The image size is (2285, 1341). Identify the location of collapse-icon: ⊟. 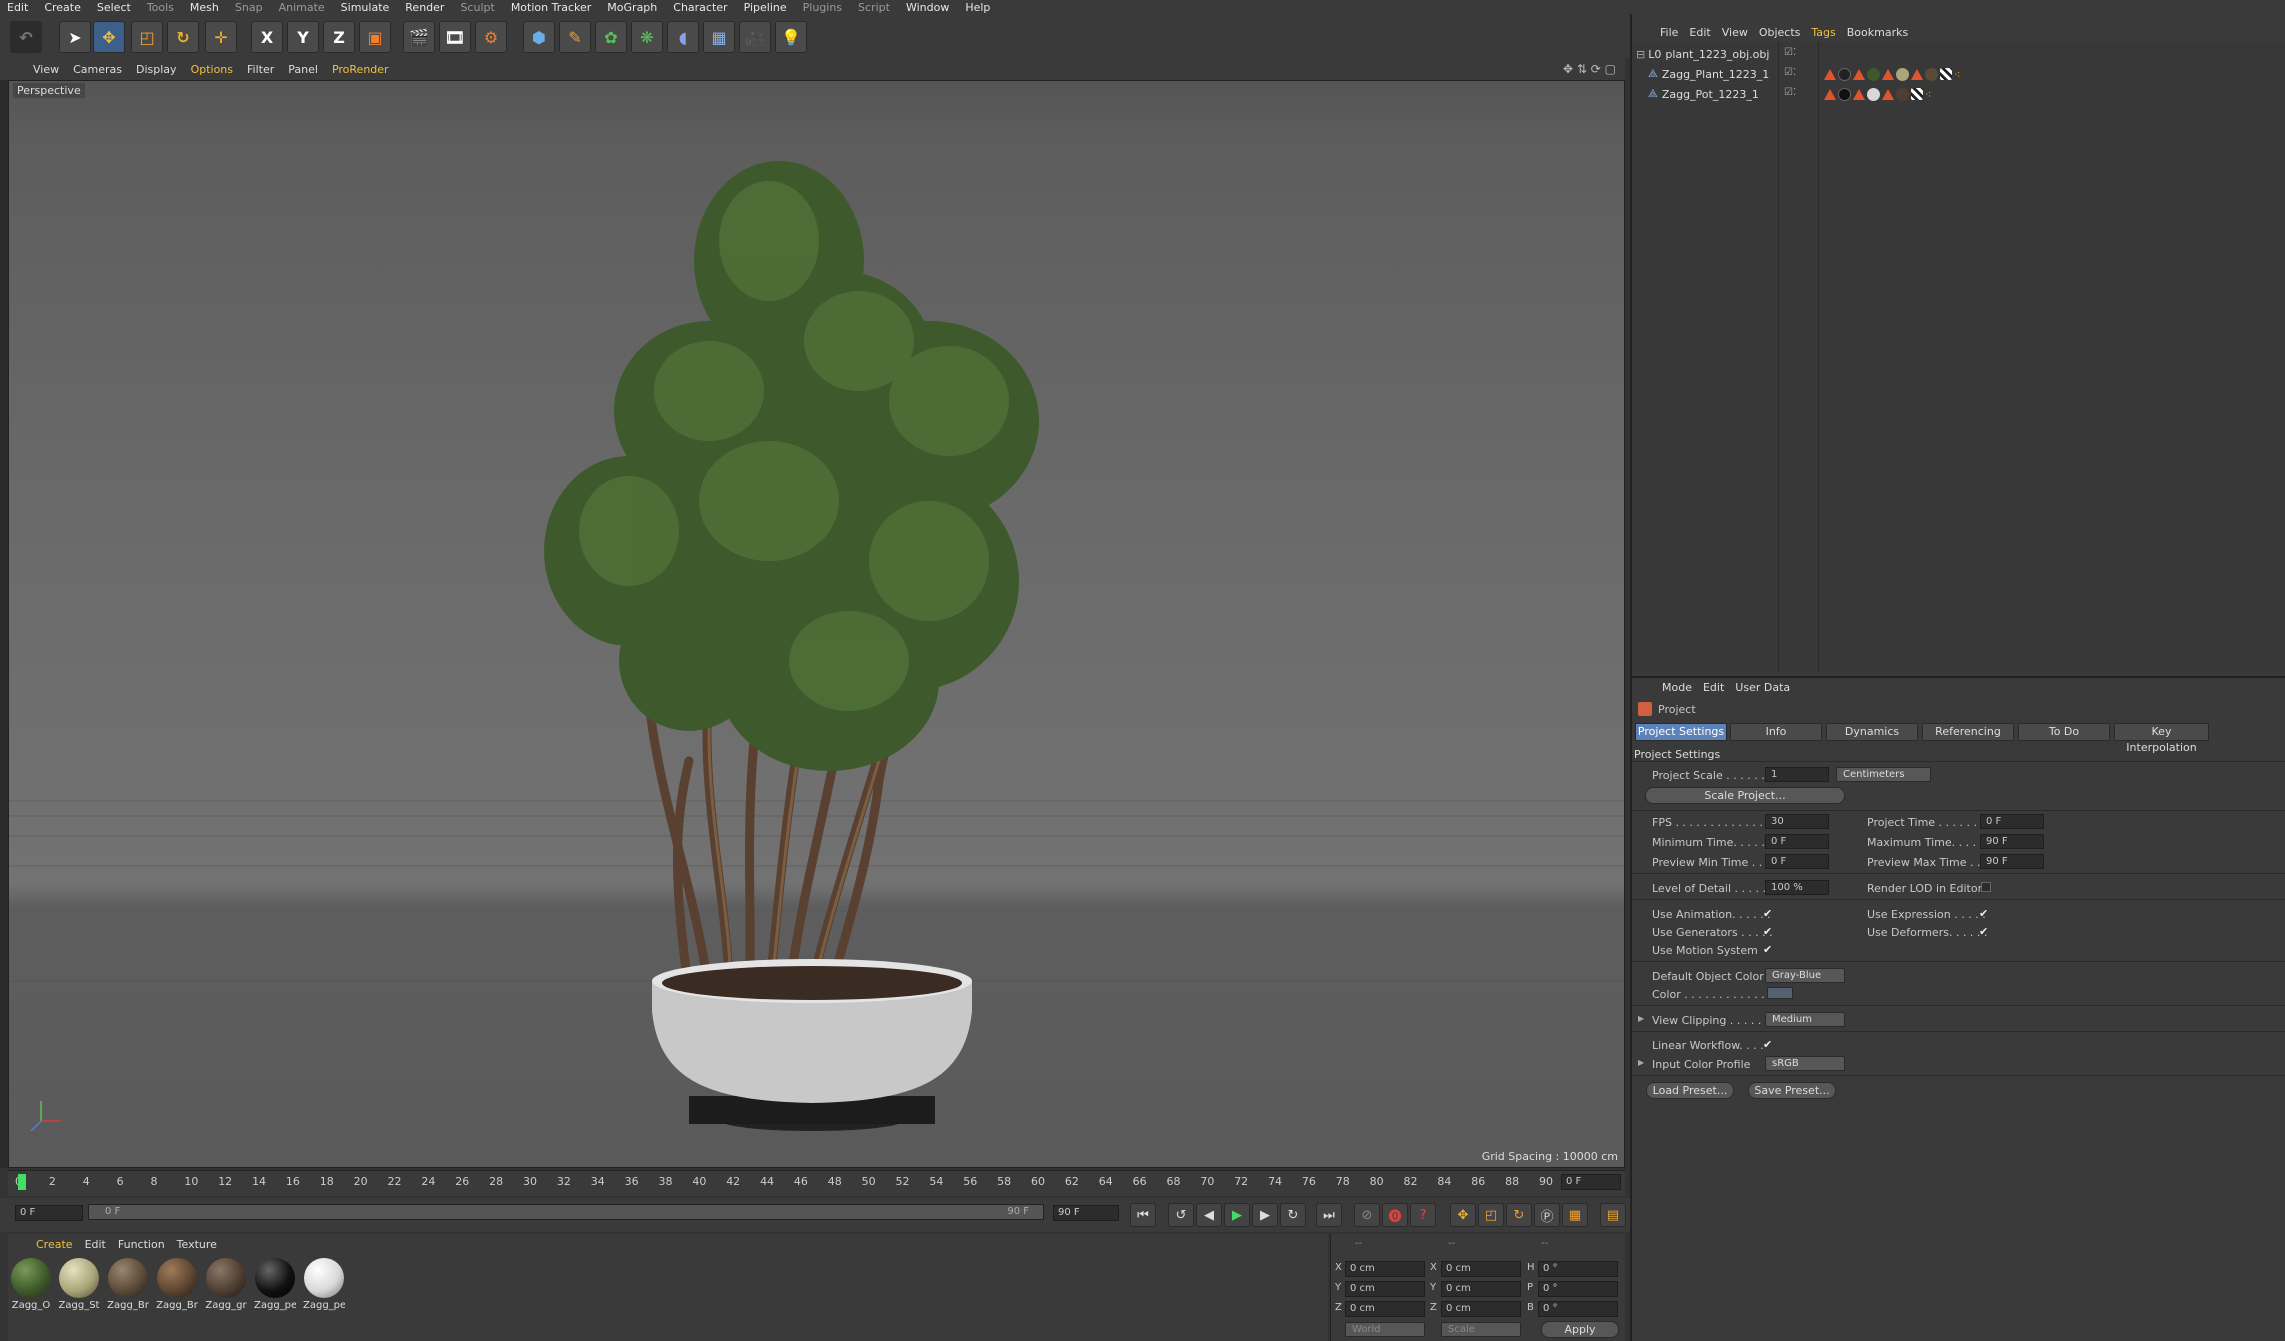
(1640, 54).